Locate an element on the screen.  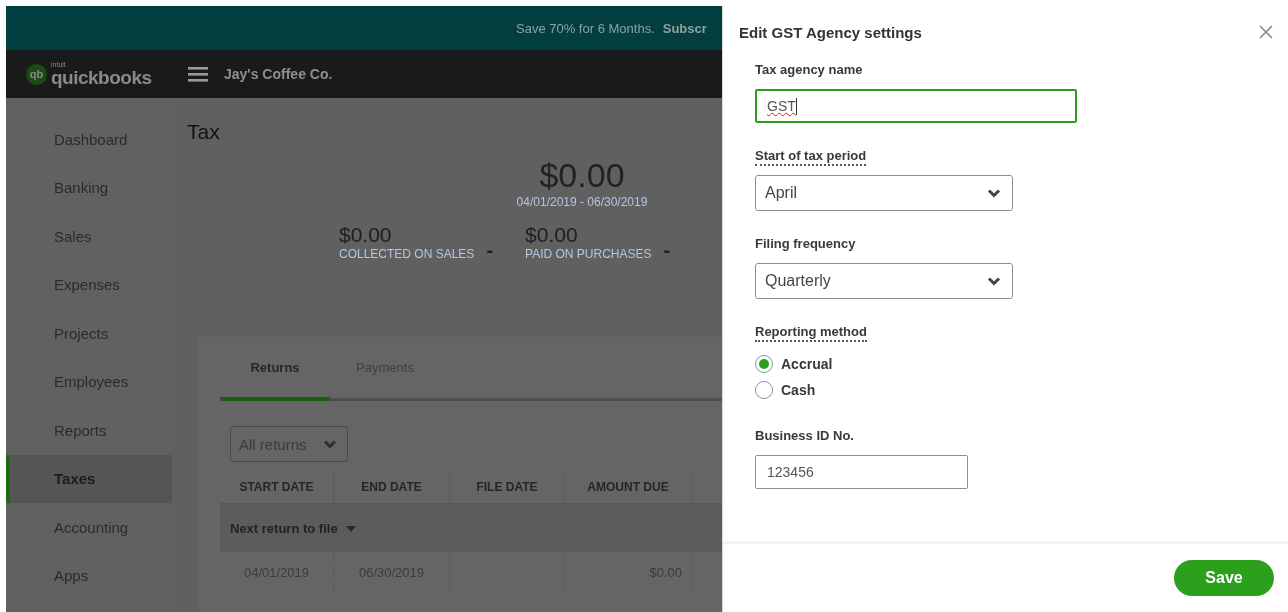
column-header: FILE DATE is located at coordinates (507, 487).